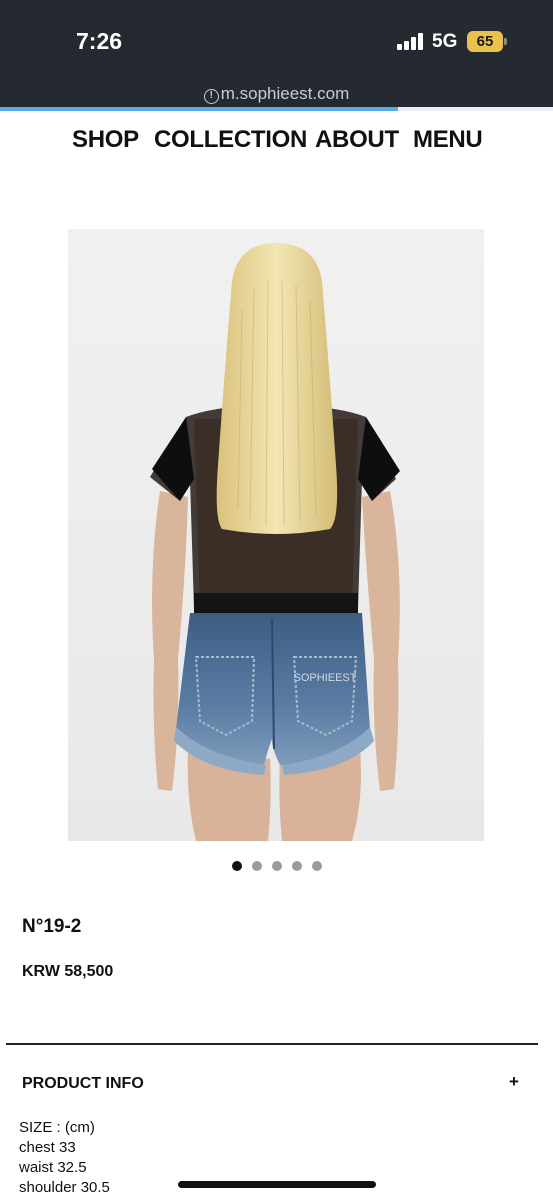 The image size is (553, 1200). I want to click on status-time: 7:26, so click(99, 41).